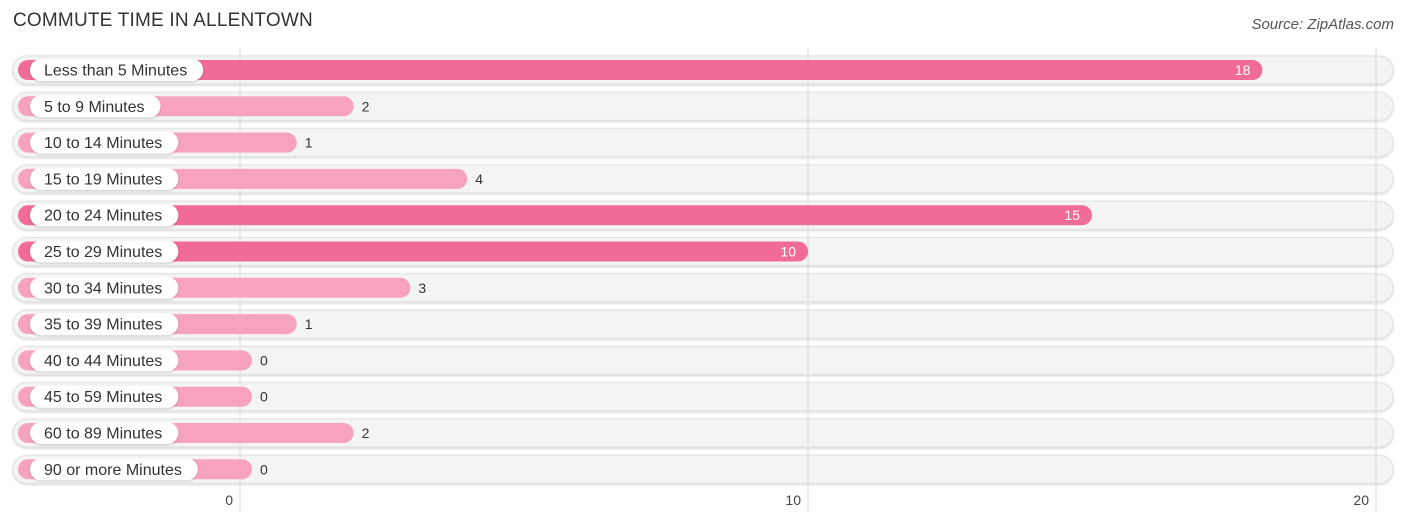  Describe the element at coordinates (1361, 500) in the screenshot. I see `x-tick-label: 20` at that location.